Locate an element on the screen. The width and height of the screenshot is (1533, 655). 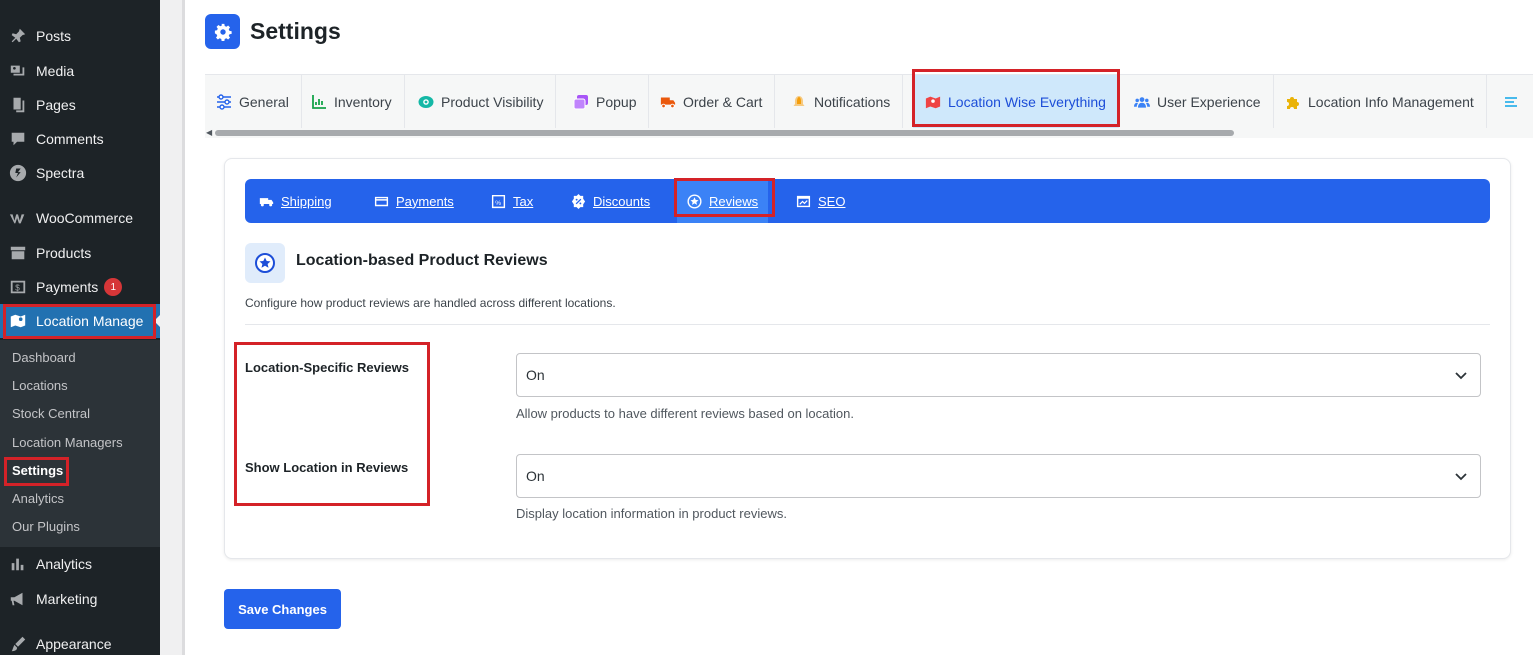
sidebar-item-woocommerce: WooCommerce is located at coordinates (80, 218).